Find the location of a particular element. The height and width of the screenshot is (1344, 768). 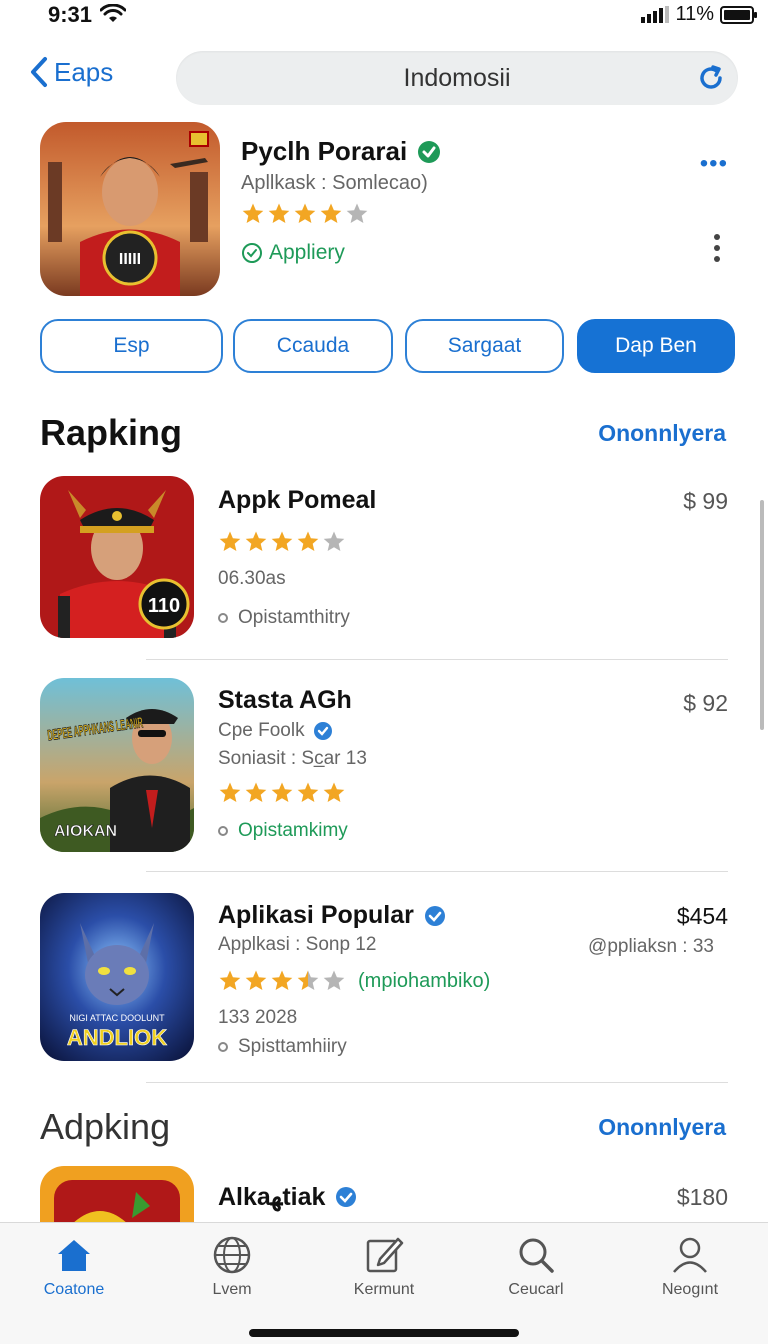

featured-title-text: Pyclh Porarai is located at coordinates (324, 151).